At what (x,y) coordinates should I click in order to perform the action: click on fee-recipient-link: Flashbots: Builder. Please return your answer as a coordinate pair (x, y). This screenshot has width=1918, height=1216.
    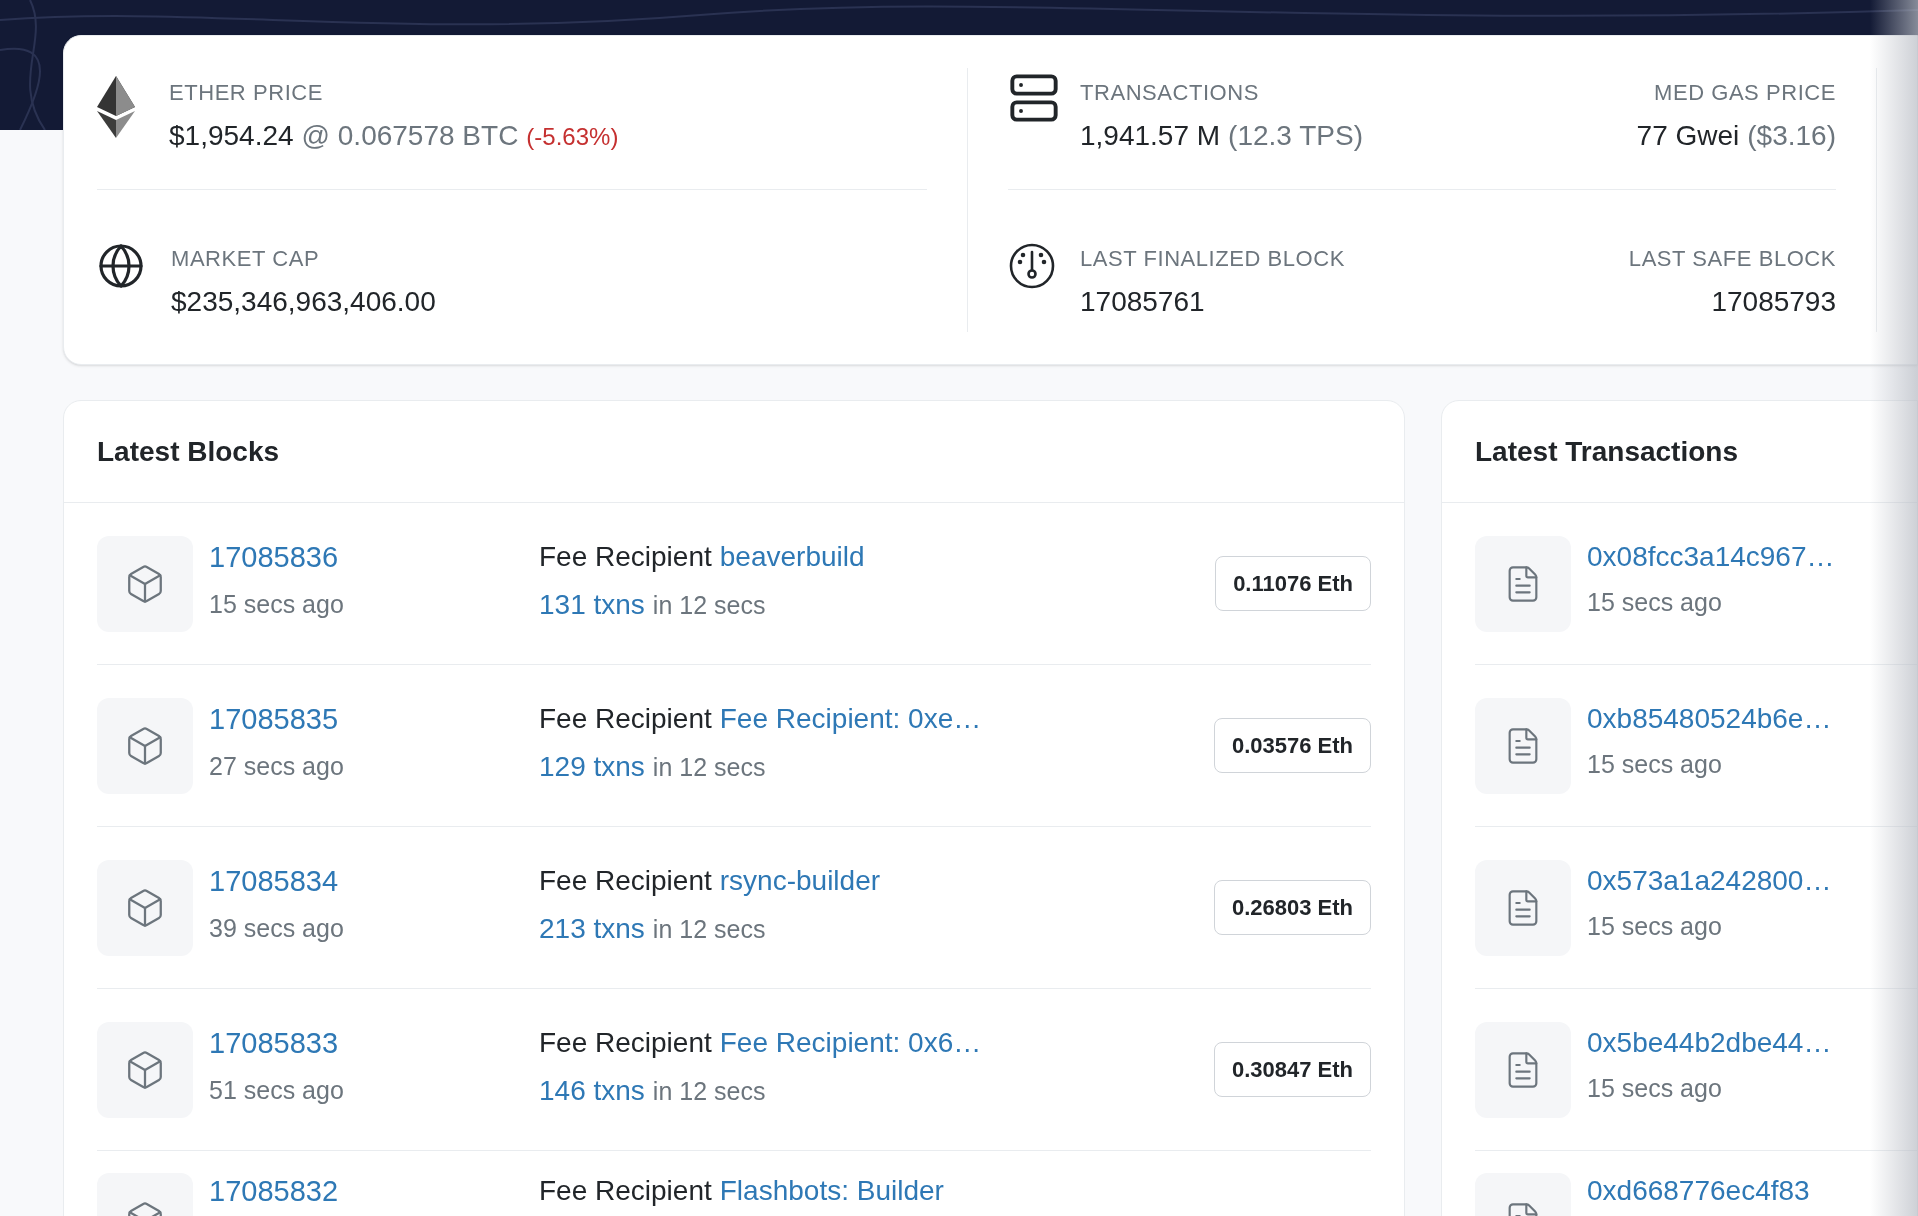
    Looking at the image, I should click on (831, 1190).